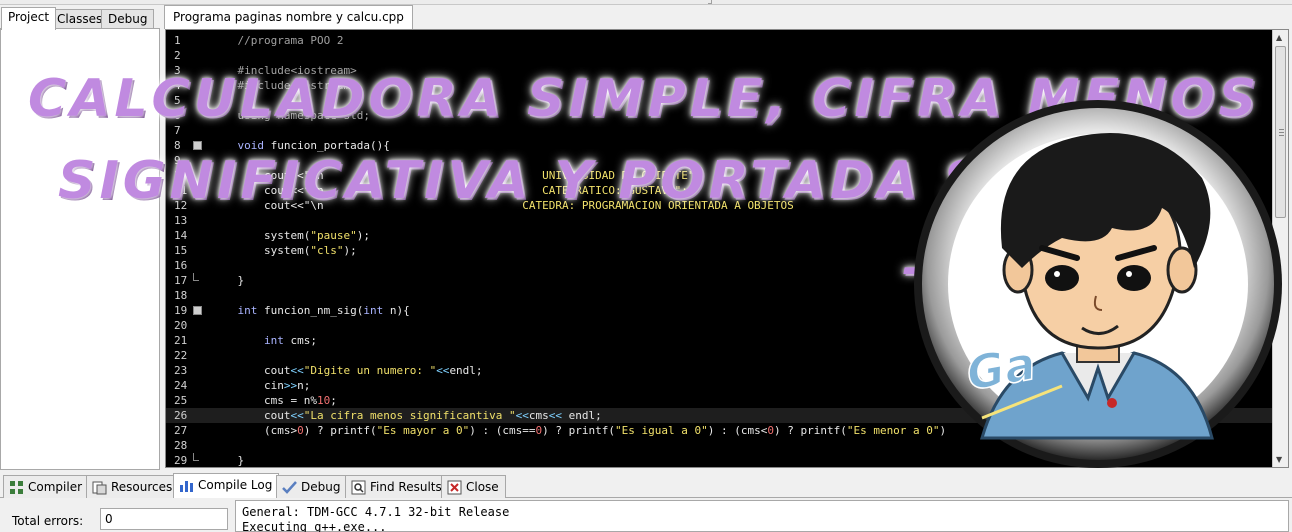  Describe the element at coordinates (473, 486) in the screenshot. I see `tab-close: Close` at that location.